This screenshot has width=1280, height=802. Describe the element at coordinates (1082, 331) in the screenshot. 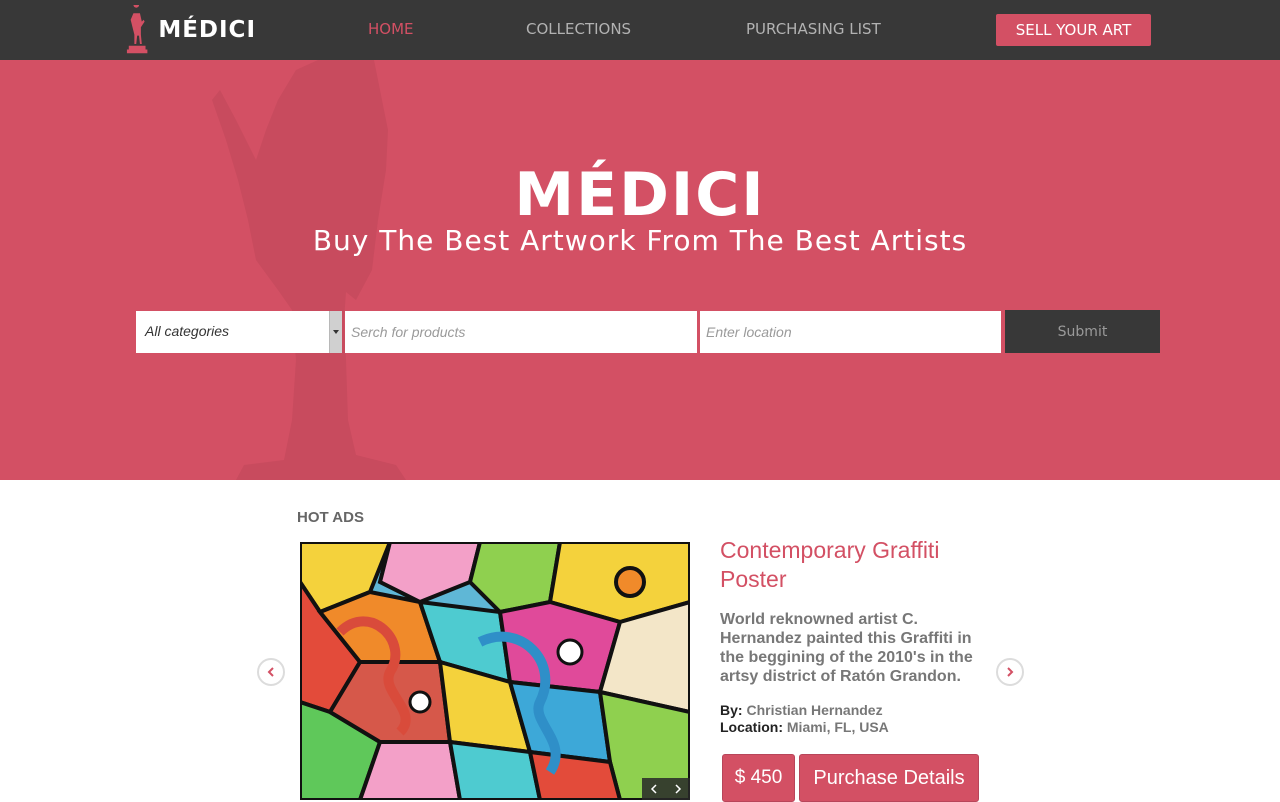

I see `submit-button: Submit` at that location.